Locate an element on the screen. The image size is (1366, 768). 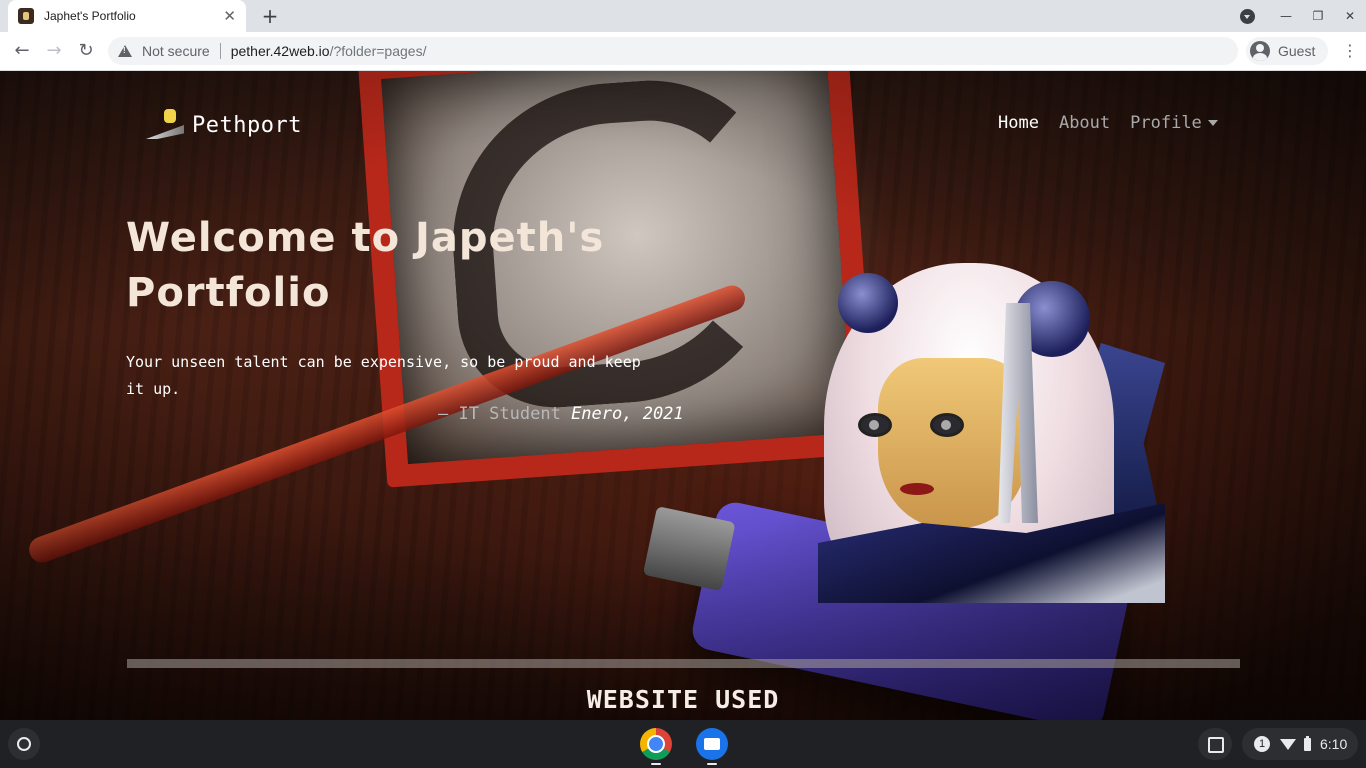
hero-citation: — IT Student Enero, 2021 is located at coordinates (561, 414).